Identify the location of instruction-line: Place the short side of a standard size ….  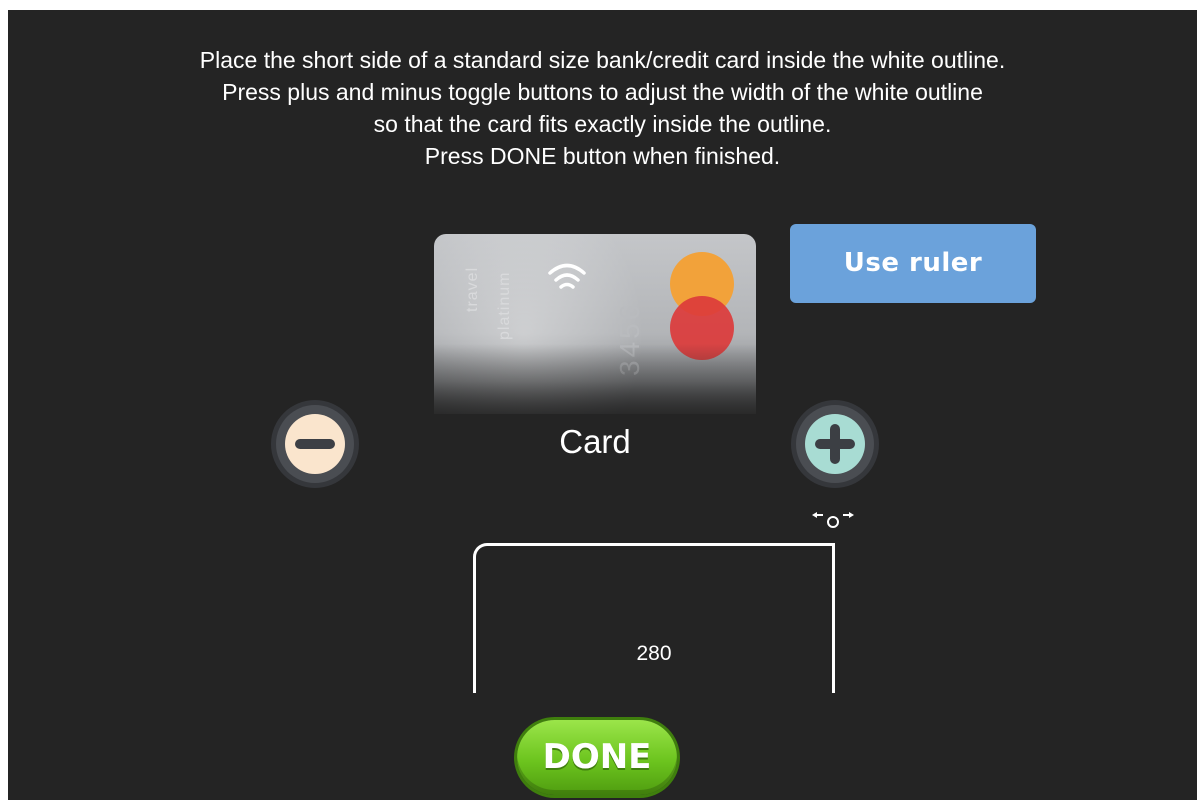
(602, 60).